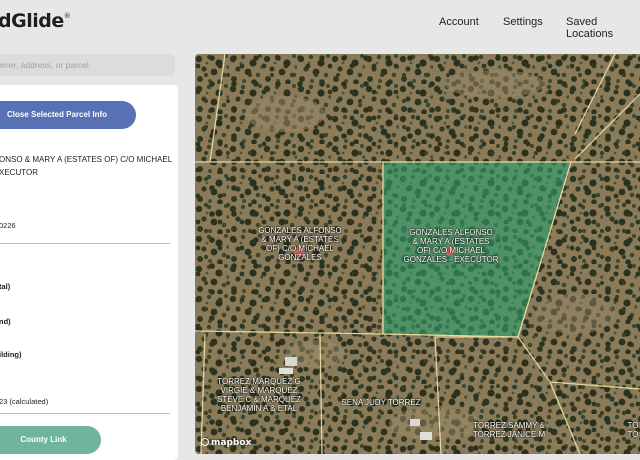 Image resolution: width=640 pixels, height=460 pixels. I want to click on acres-value: 23 (calculated), so click(24, 401).